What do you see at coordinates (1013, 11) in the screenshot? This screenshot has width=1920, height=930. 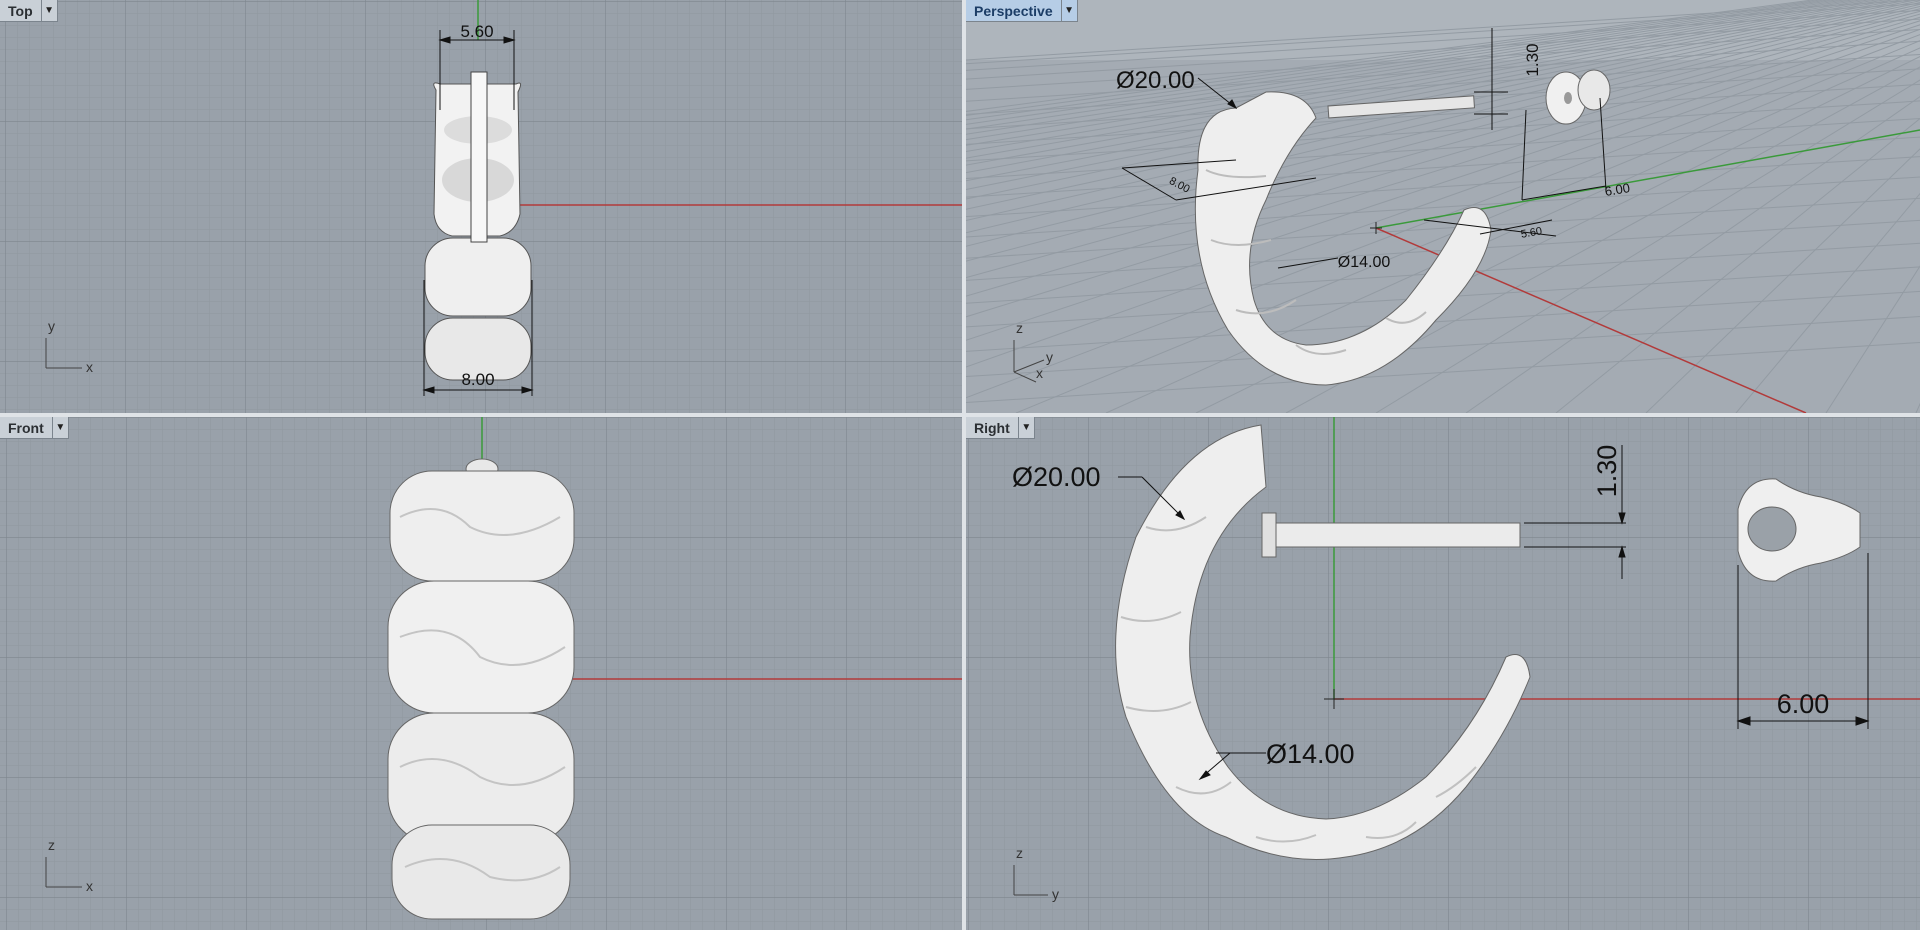 I see `viewport-label: Perspective` at bounding box center [1013, 11].